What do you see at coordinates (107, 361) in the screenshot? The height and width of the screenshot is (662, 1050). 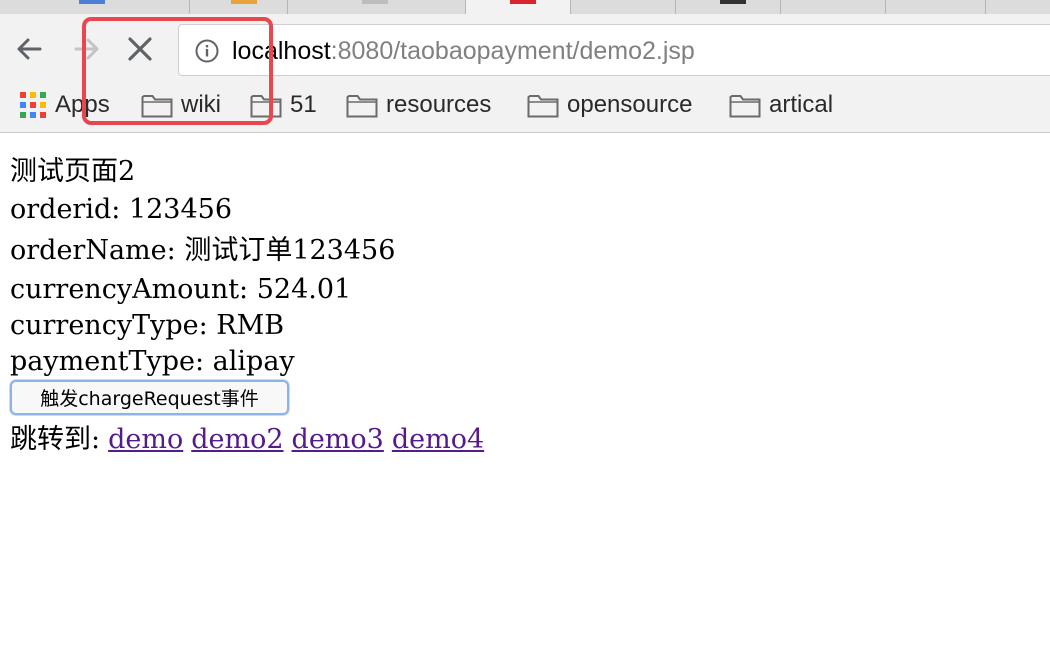 I see `field-label: paymentType:` at bounding box center [107, 361].